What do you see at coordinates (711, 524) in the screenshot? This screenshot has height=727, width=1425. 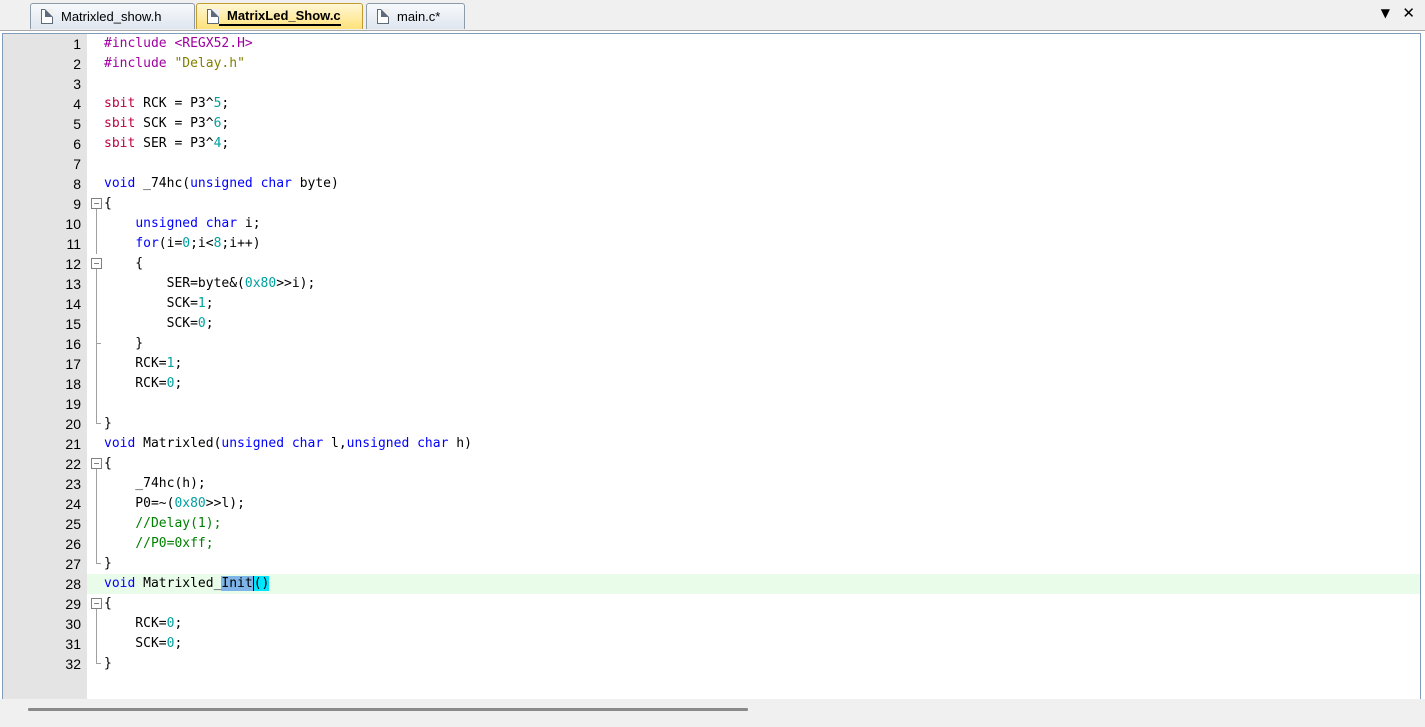 I see `code-line: 25 //Delay(1);` at bounding box center [711, 524].